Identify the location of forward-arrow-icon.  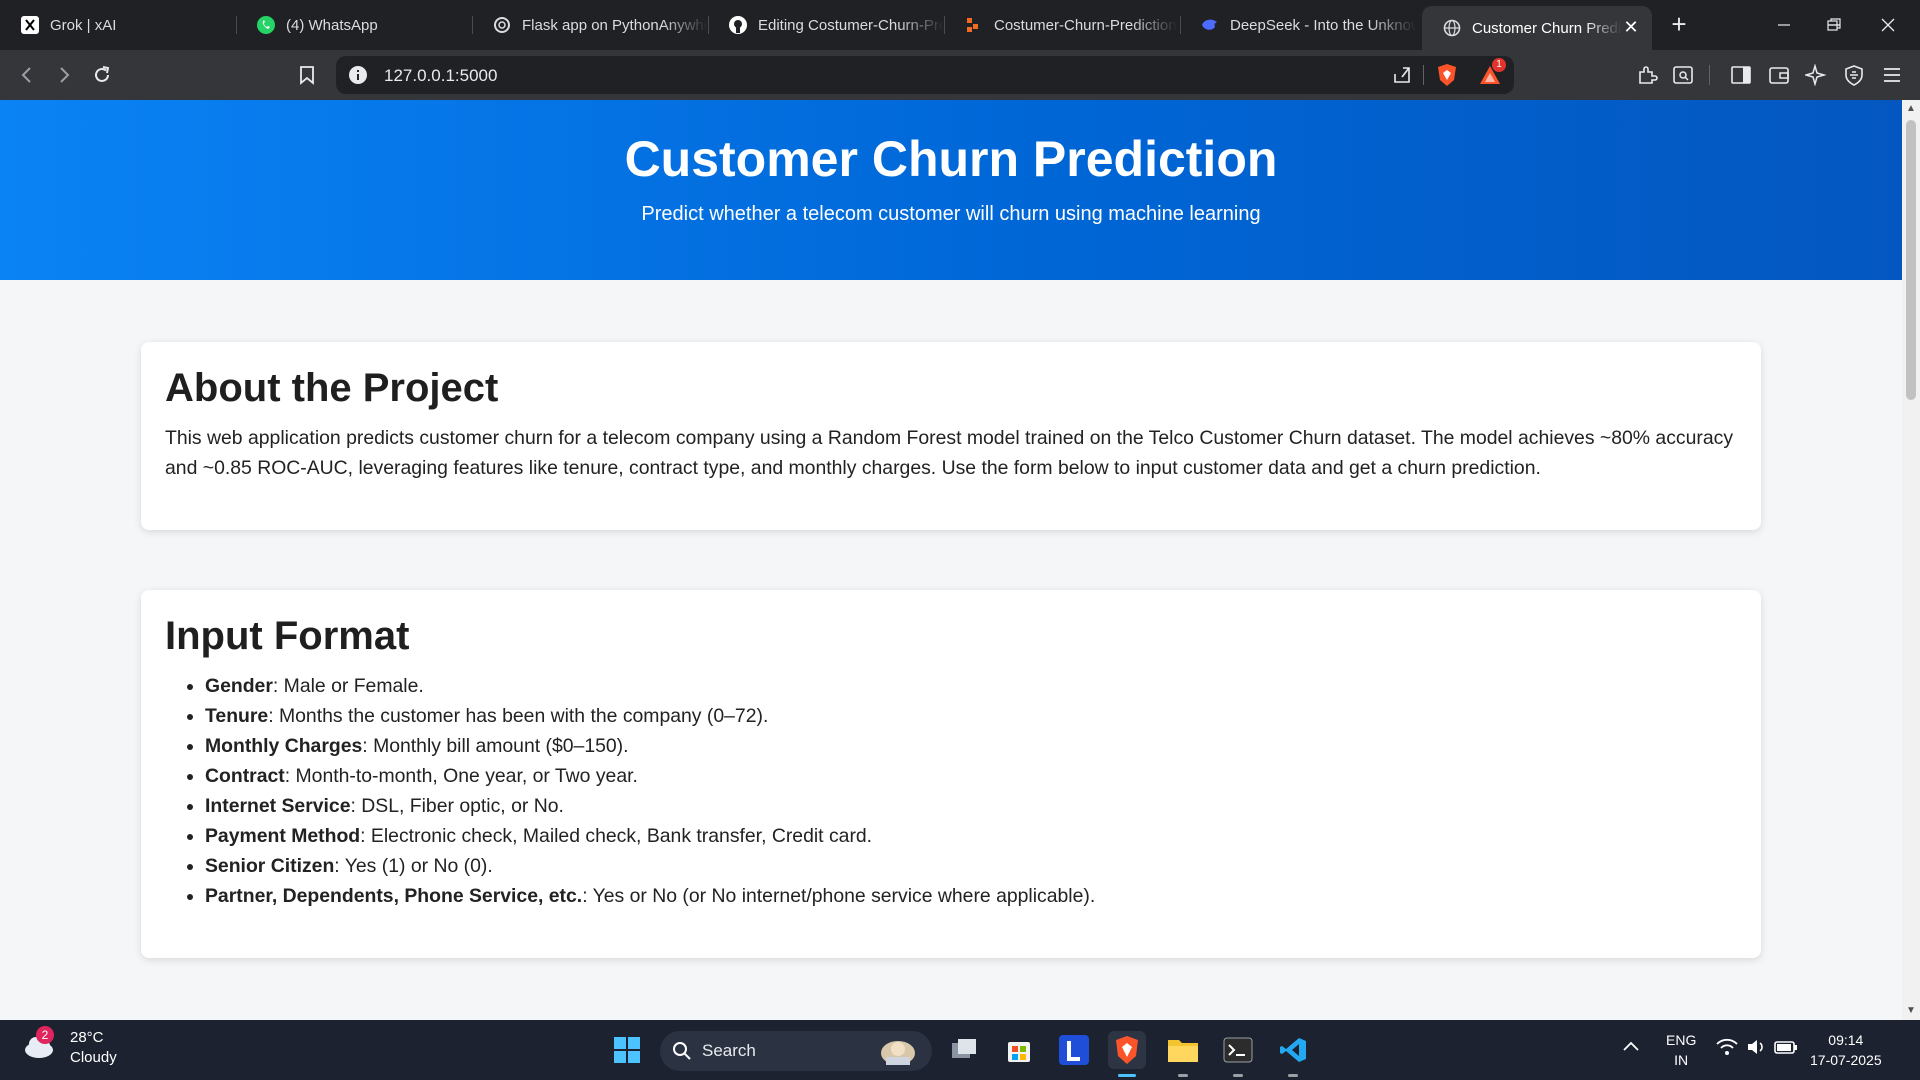
(64, 75).